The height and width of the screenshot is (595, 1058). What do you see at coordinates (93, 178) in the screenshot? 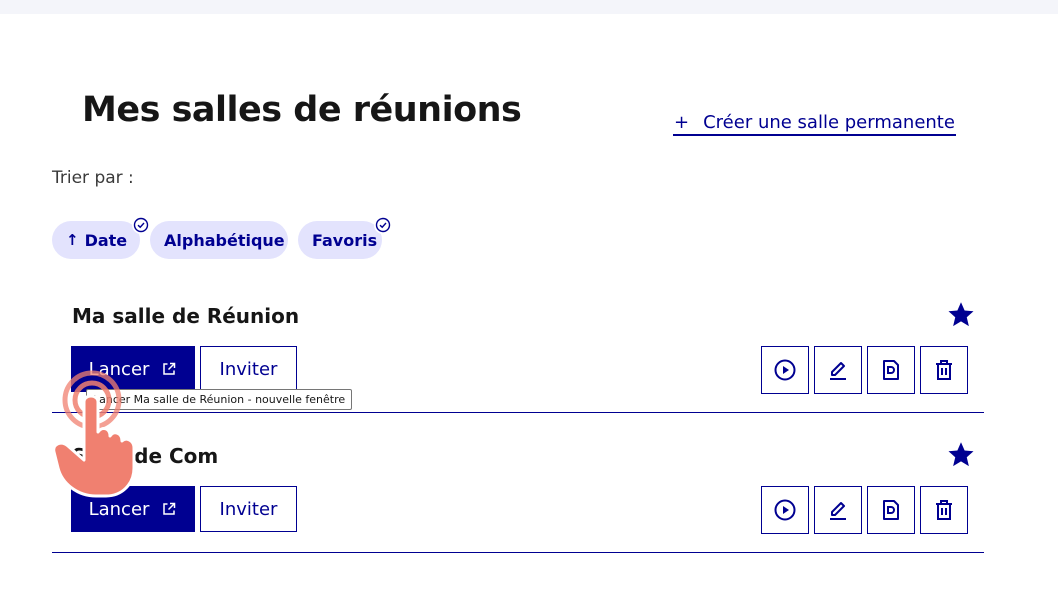
I see `sort-label: Trier par :` at bounding box center [93, 178].